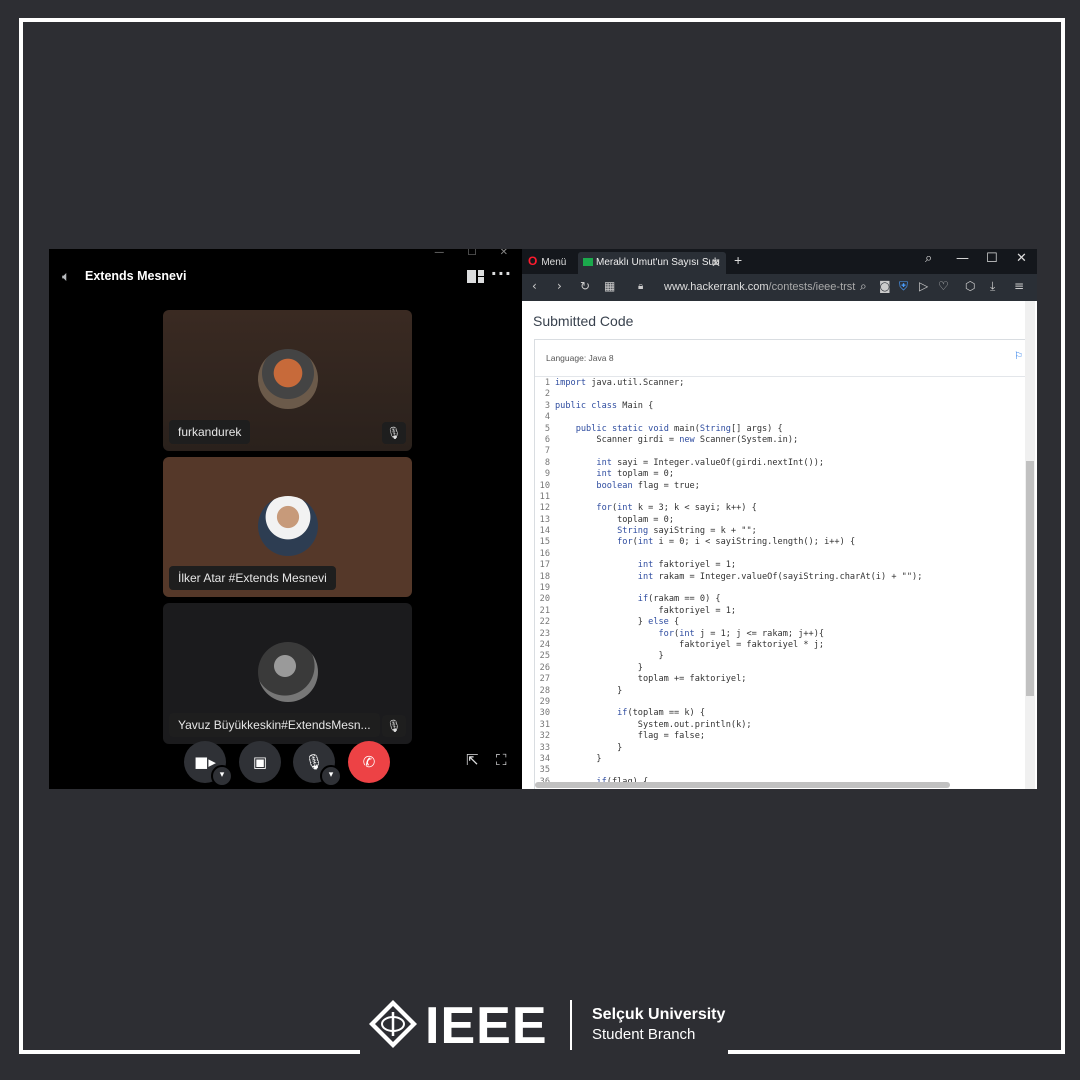 This screenshot has height=1080, width=1080. I want to click on back-icon: ‹, so click(534, 286).